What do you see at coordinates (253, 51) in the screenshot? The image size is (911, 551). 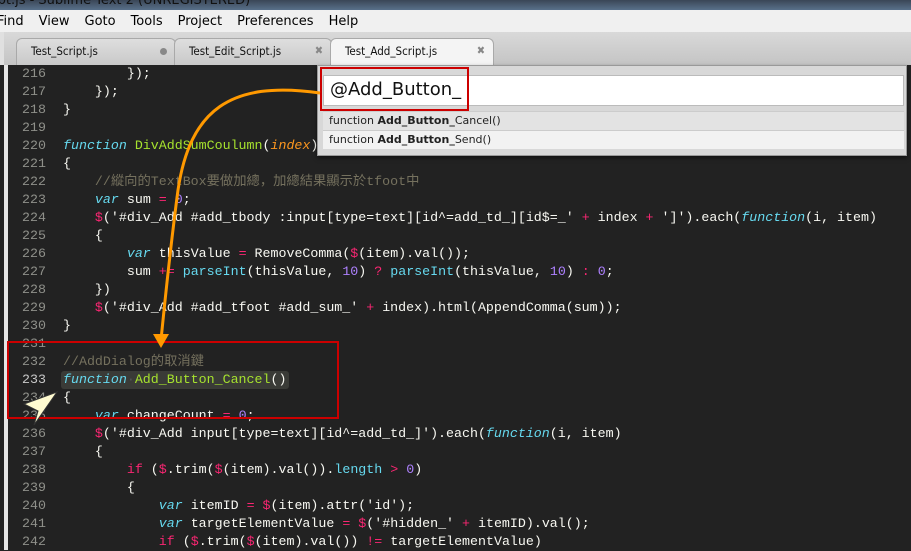 I see `tab-test-edit-script: Test_Edit_Script.js ✖` at bounding box center [253, 51].